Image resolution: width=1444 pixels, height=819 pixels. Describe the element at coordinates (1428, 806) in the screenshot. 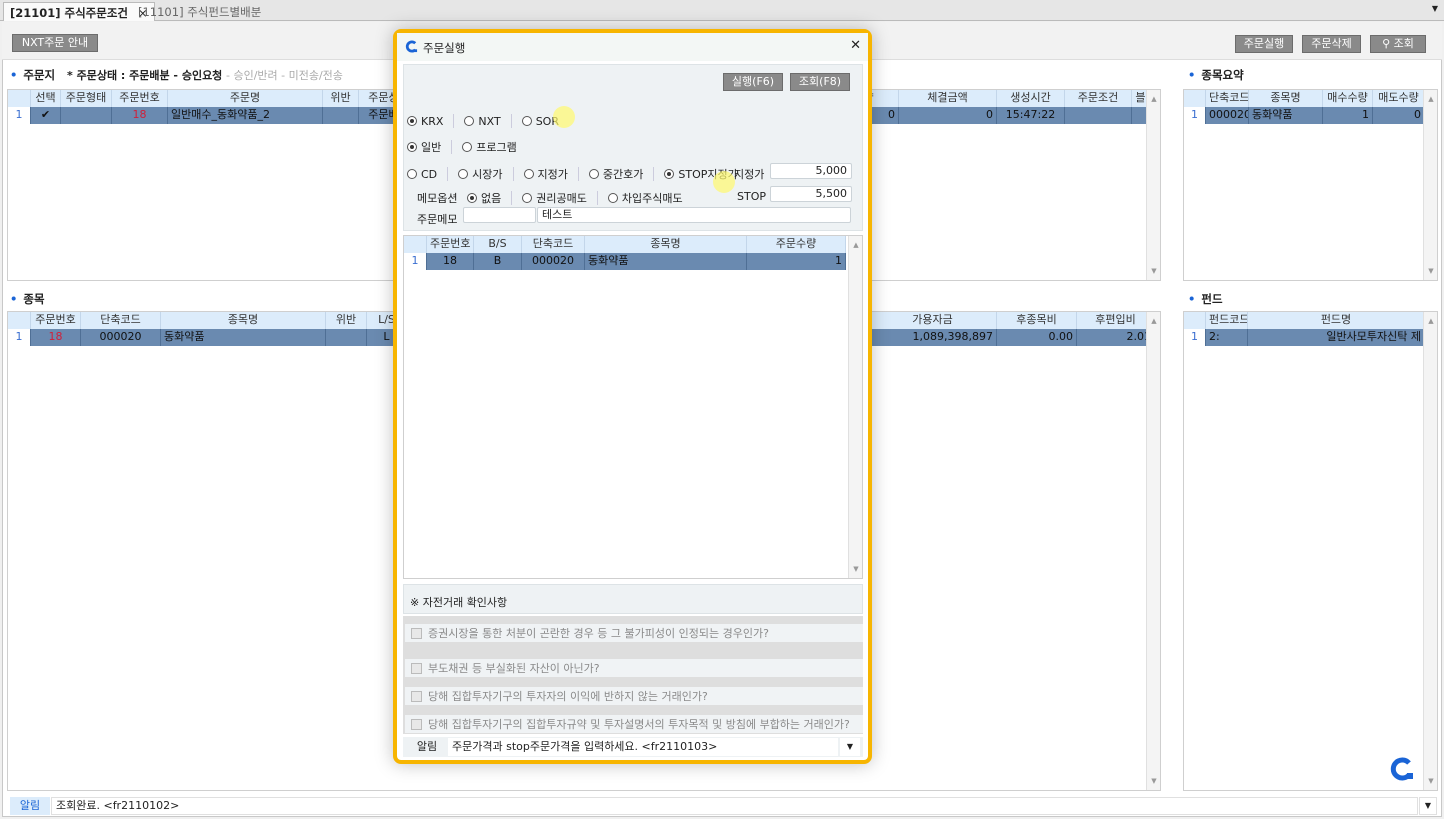

I see `status-dropdown-button: ▼` at that location.